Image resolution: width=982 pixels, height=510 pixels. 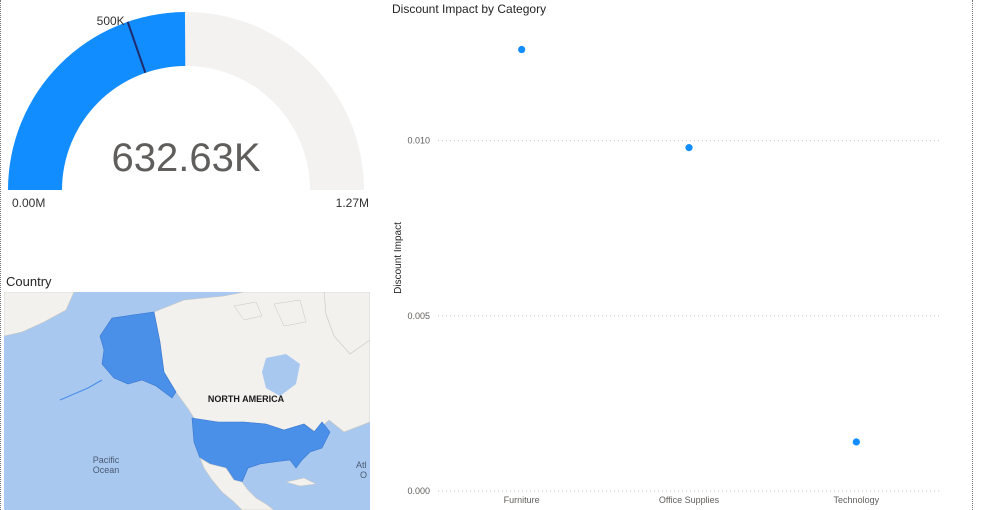 I want to click on y-tick-label: 0.010, so click(x=418, y=141).